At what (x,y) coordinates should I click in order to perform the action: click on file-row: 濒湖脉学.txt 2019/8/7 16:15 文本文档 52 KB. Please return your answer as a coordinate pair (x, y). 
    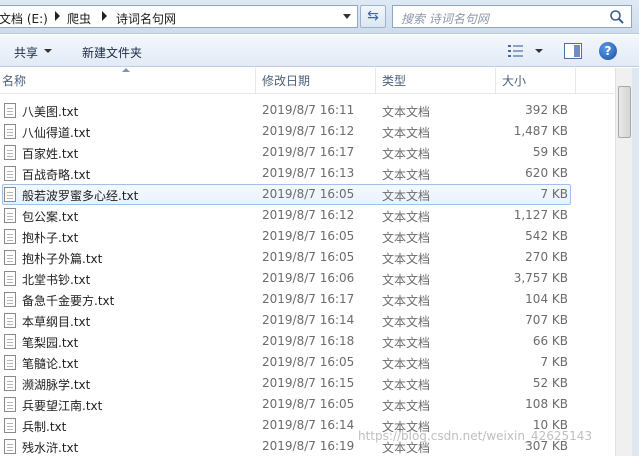
    Looking at the image, I should click on (307, 383).